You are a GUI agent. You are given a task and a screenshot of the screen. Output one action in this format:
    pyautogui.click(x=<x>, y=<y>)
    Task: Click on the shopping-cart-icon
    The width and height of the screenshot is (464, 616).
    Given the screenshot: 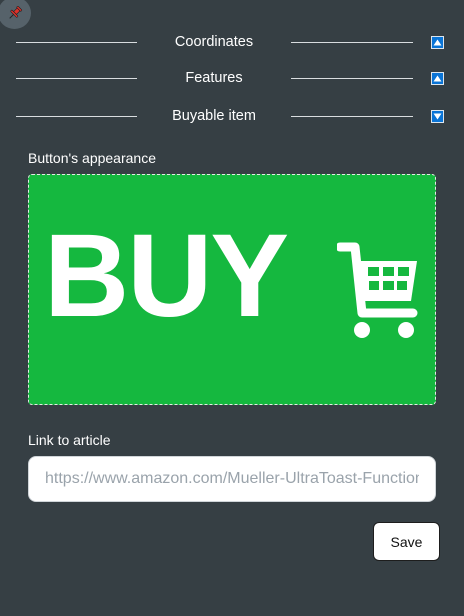 What is the action you would take?
    pyautogui.click(x=378, y=294)
    